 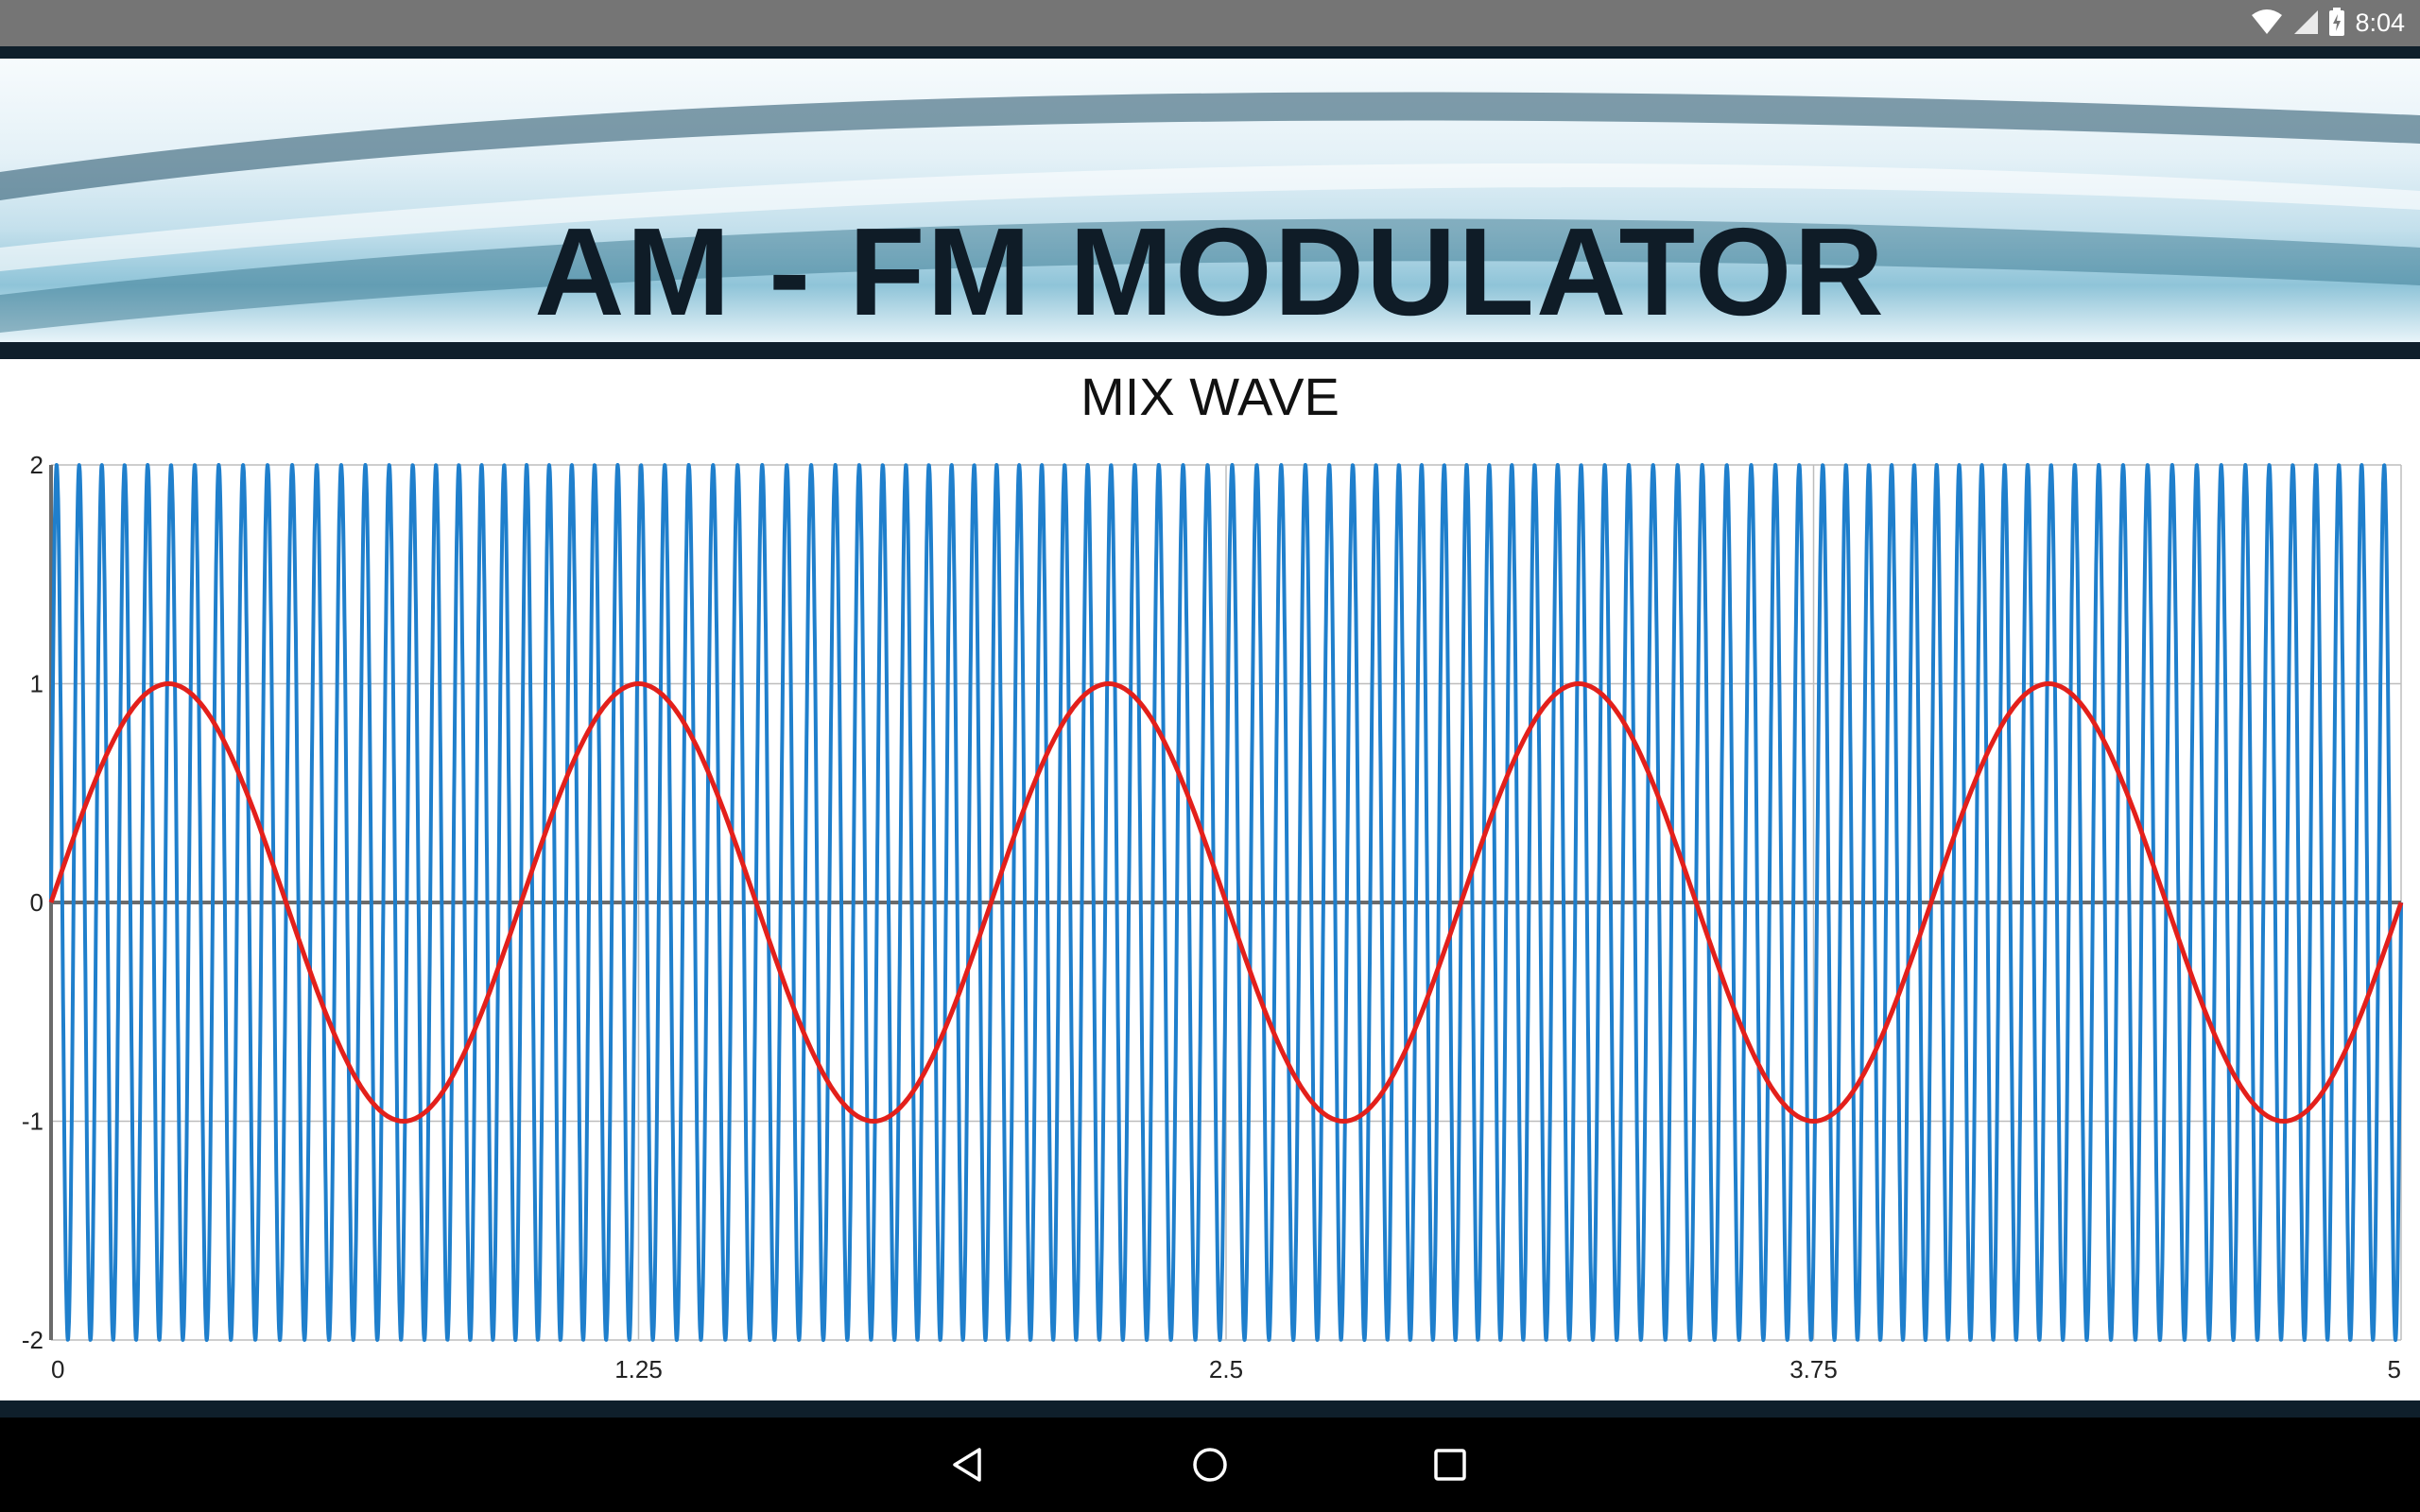 I want to click on y-tick-label: 2, so click(x=36, y=465).